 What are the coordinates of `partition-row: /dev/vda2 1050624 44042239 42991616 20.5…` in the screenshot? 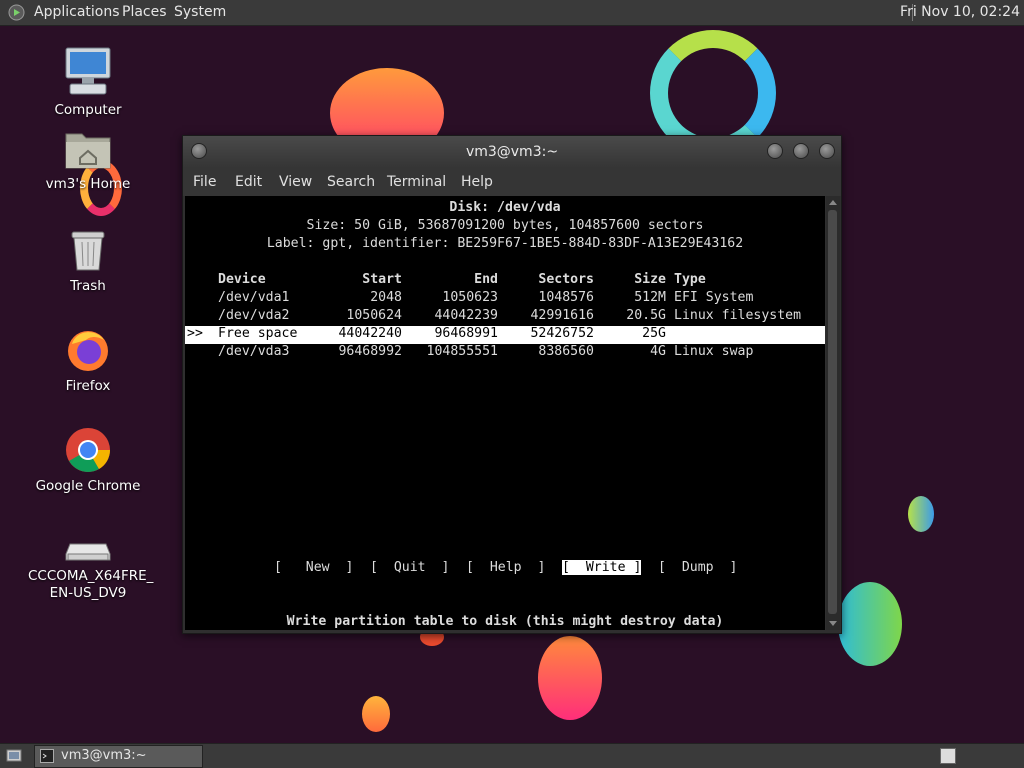 It's located at (505, 317).